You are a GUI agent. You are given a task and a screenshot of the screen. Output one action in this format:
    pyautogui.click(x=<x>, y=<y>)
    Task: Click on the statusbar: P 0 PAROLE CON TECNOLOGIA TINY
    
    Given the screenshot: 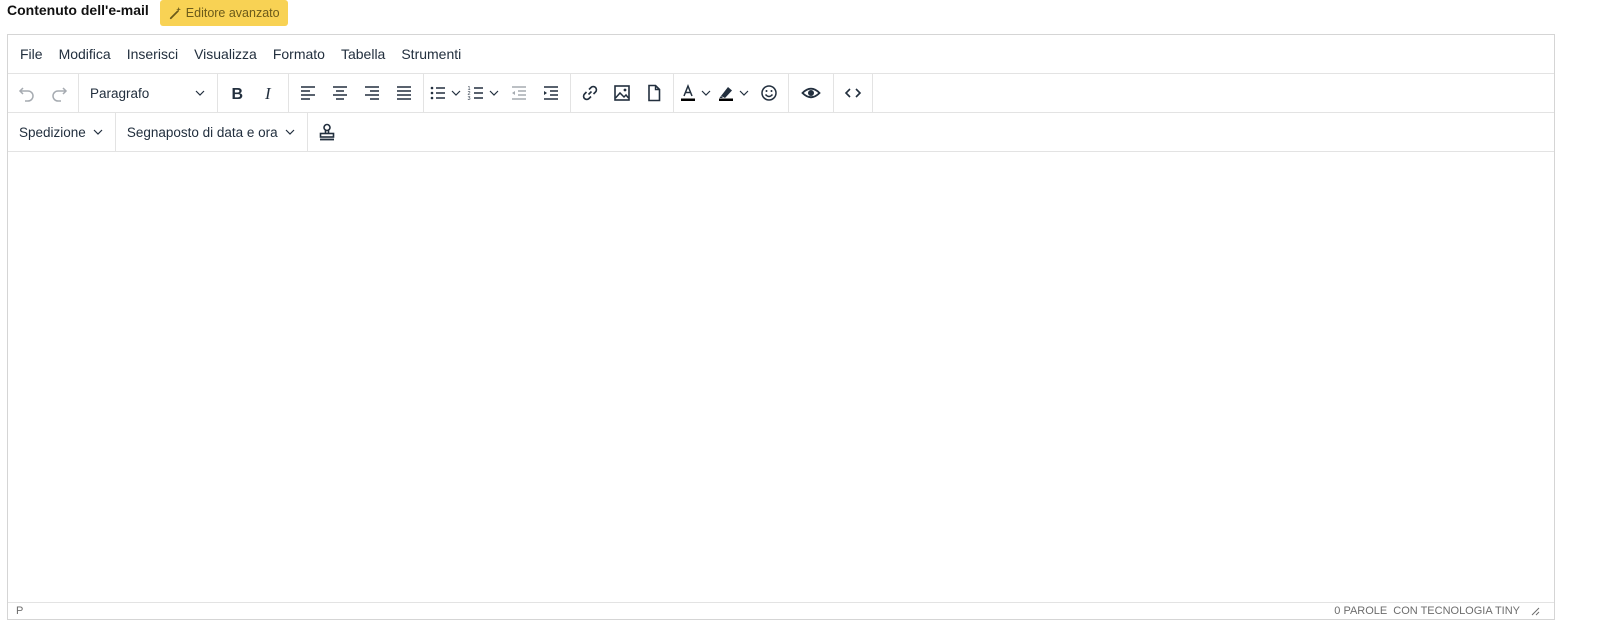 What is the action you would take?
    pyautogui.click(x=781, y=610)
    